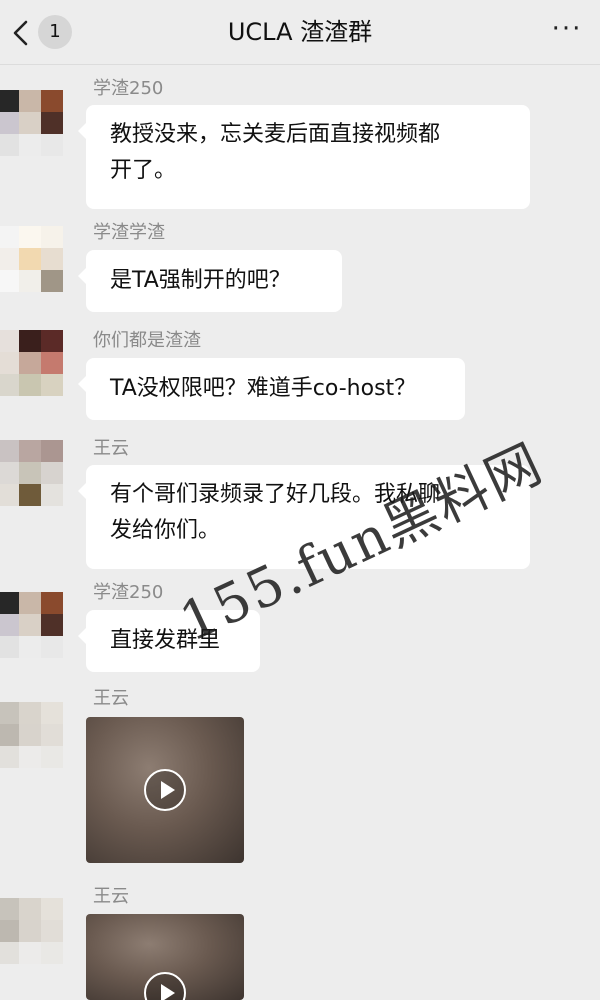 The image size is (600, 1000). What do you see at coordinates (55, 32) in the screenshot?
I see `unread-count-badge: 1` at bounding box center [55, 32].